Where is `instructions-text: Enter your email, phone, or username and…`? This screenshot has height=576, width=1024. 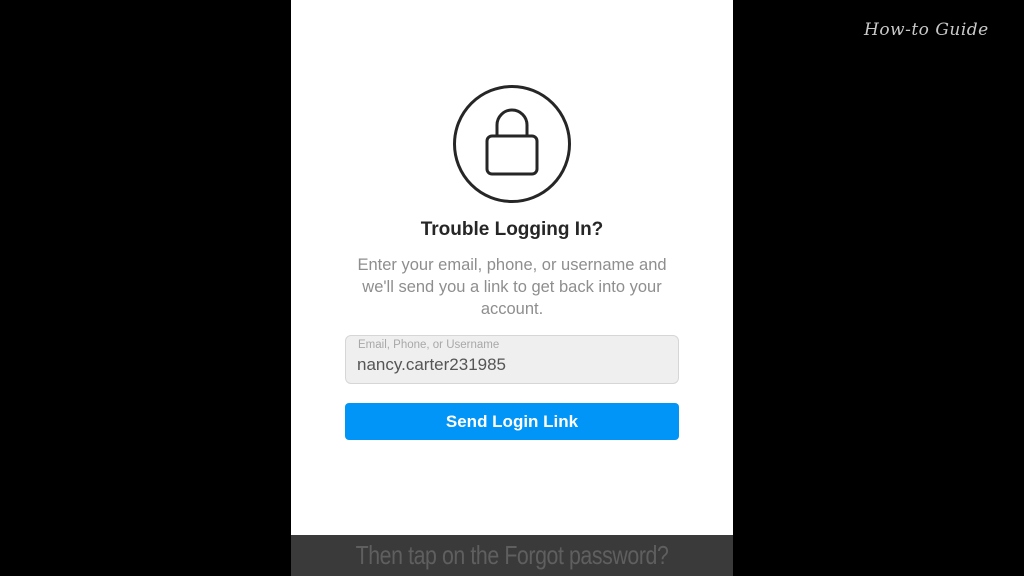 instructions-text: Enter your email, phone, or username and… is located at coordinates (512, 287).